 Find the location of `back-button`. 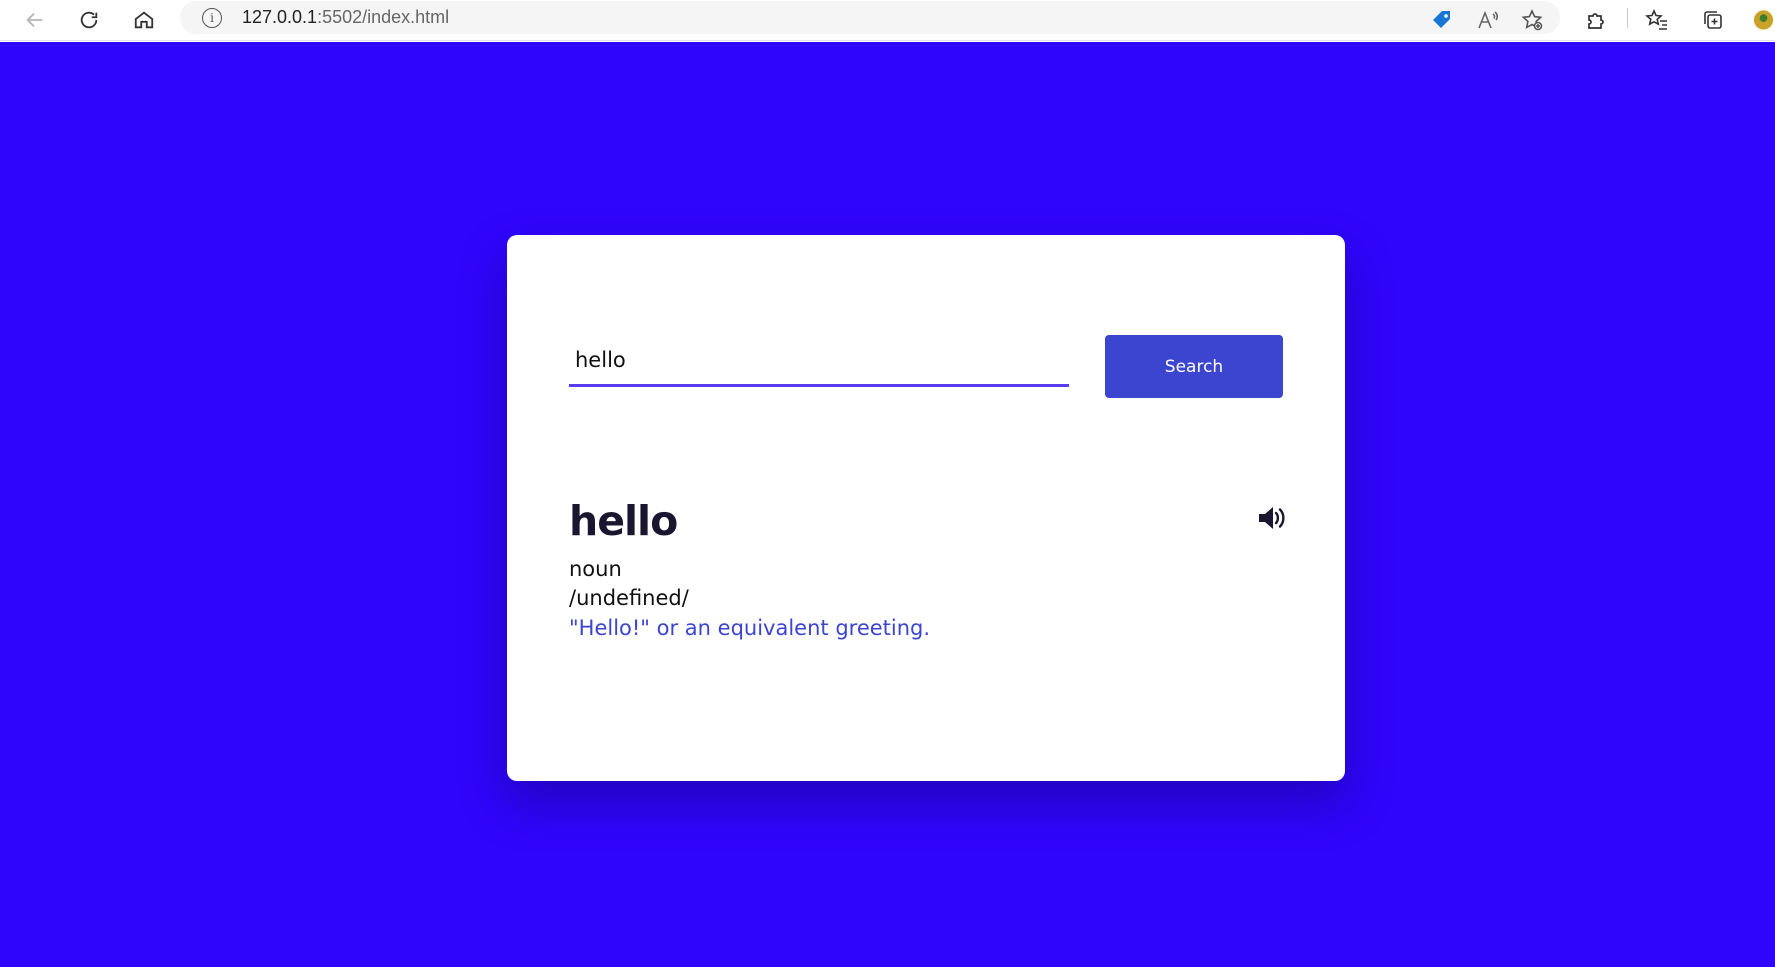

back-button is located at coordinates (35, 20).